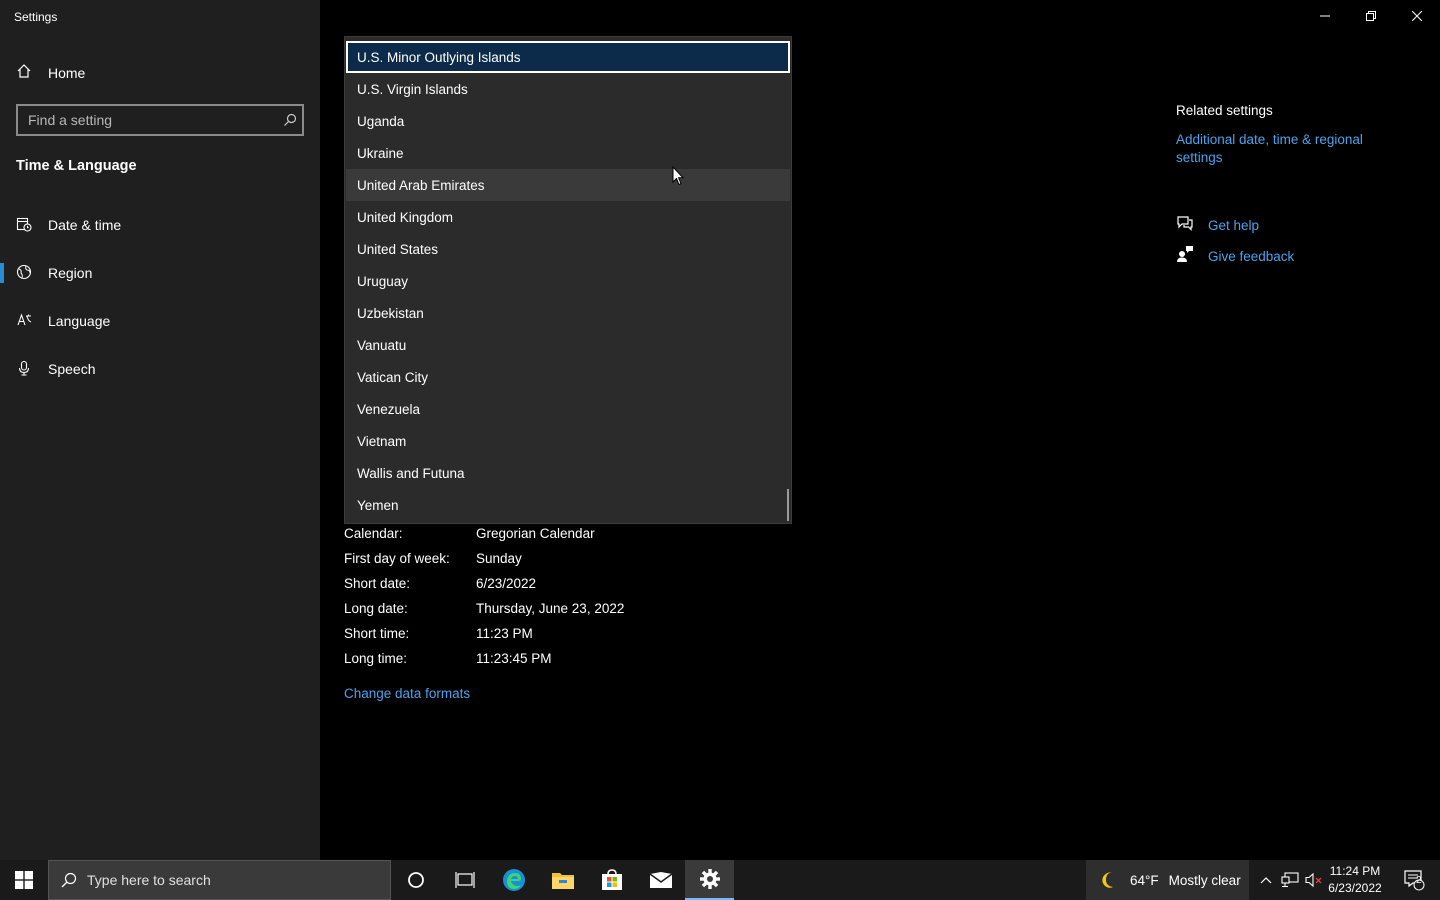  What do you see at coordinates (568, 377) in the screenshot?
I see `dropdown-option: Vatican City` at bounding box center [568, 377].